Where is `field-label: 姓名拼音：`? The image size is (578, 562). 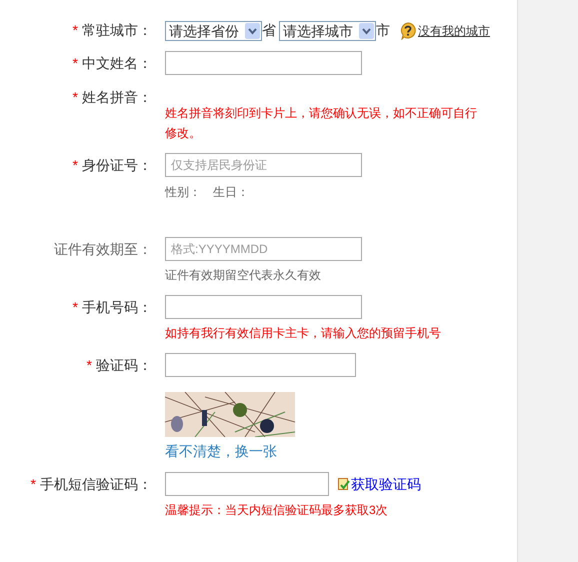
field-label: 姓名拼音： is located at coordinates (117, 97).